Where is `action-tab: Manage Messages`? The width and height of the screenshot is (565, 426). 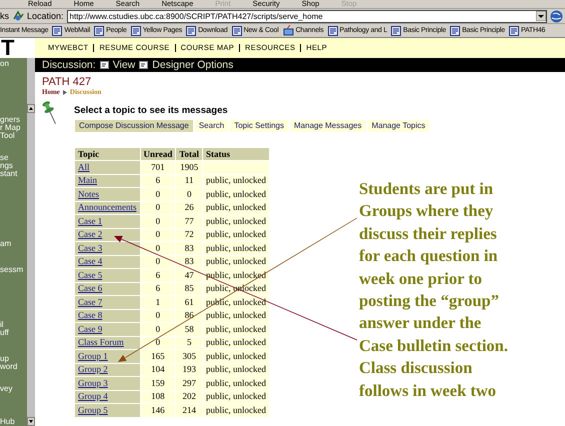 action-tab: Manage Messages is located at coordinates (329, 126).